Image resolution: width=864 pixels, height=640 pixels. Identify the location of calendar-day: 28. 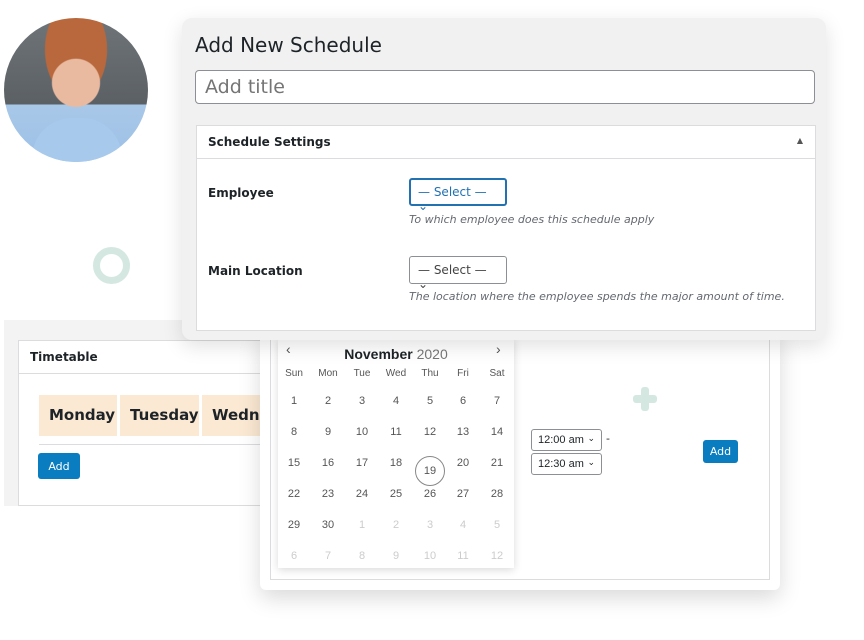
(497, 494).